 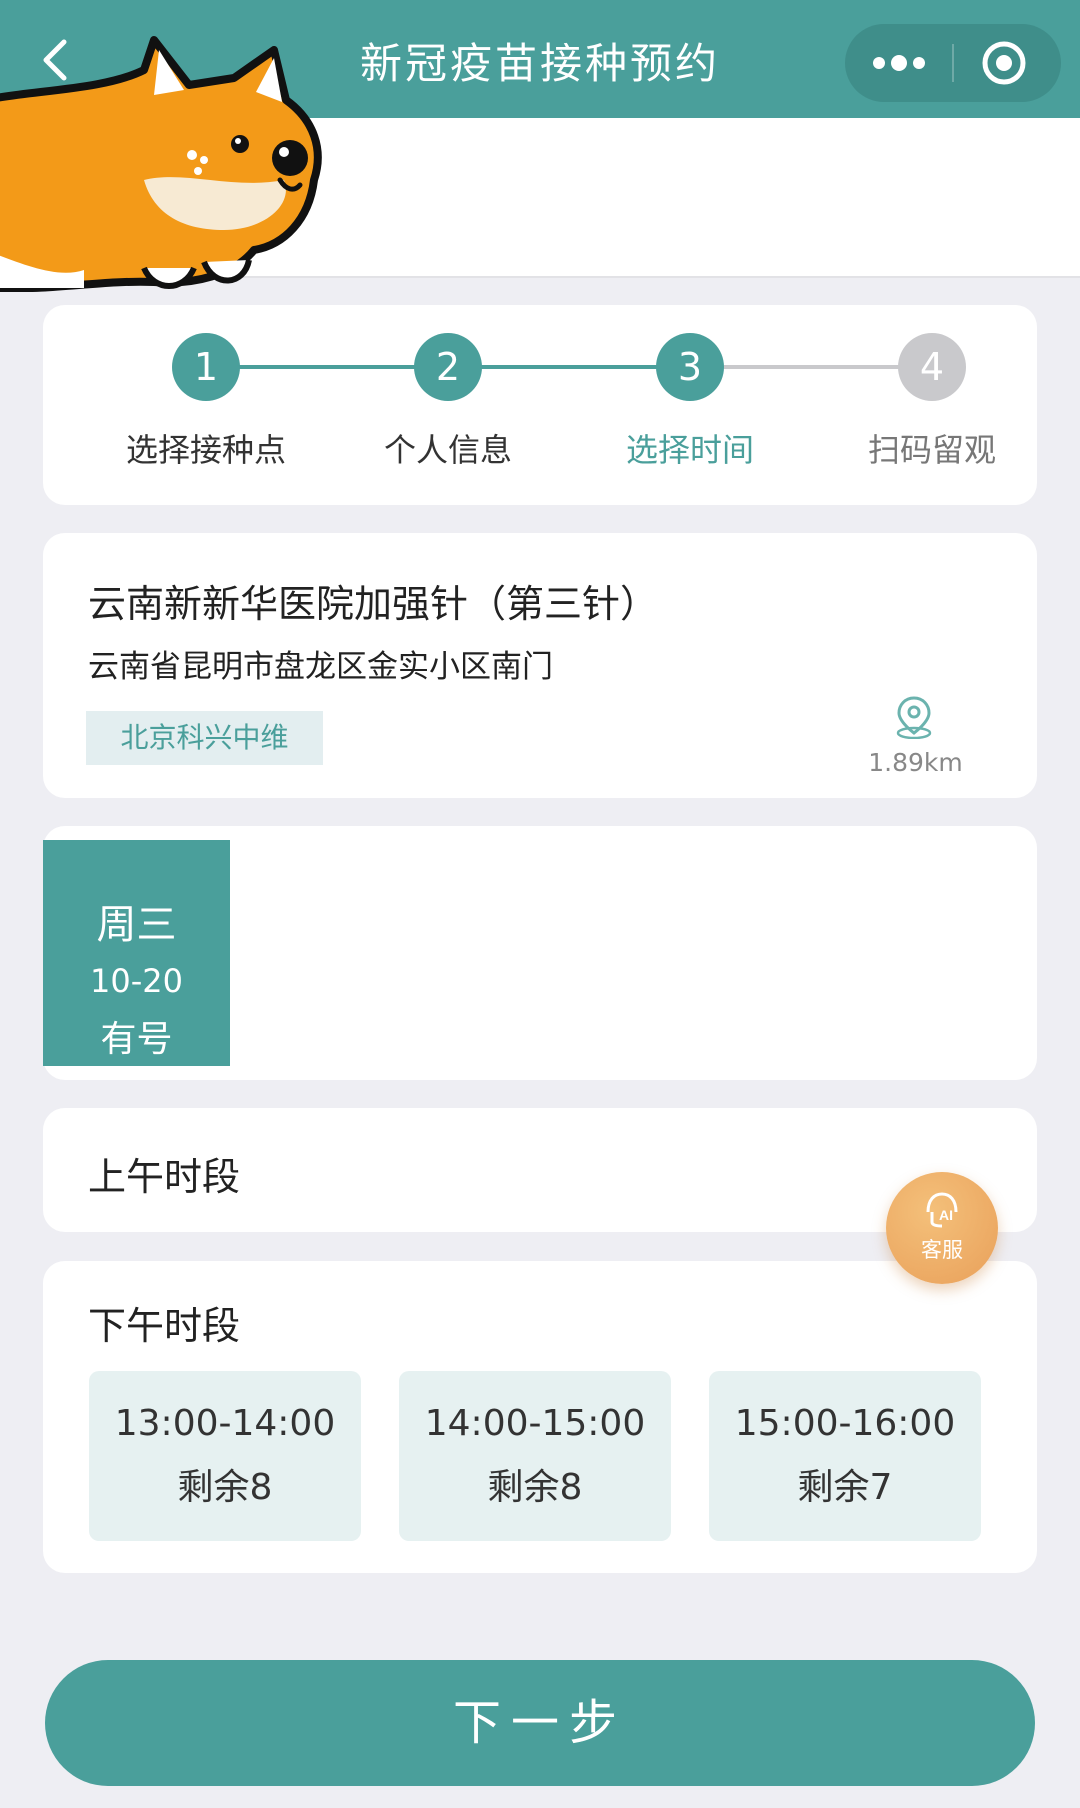 I want to click on location-pin-icon, so click(x=914, y=717).